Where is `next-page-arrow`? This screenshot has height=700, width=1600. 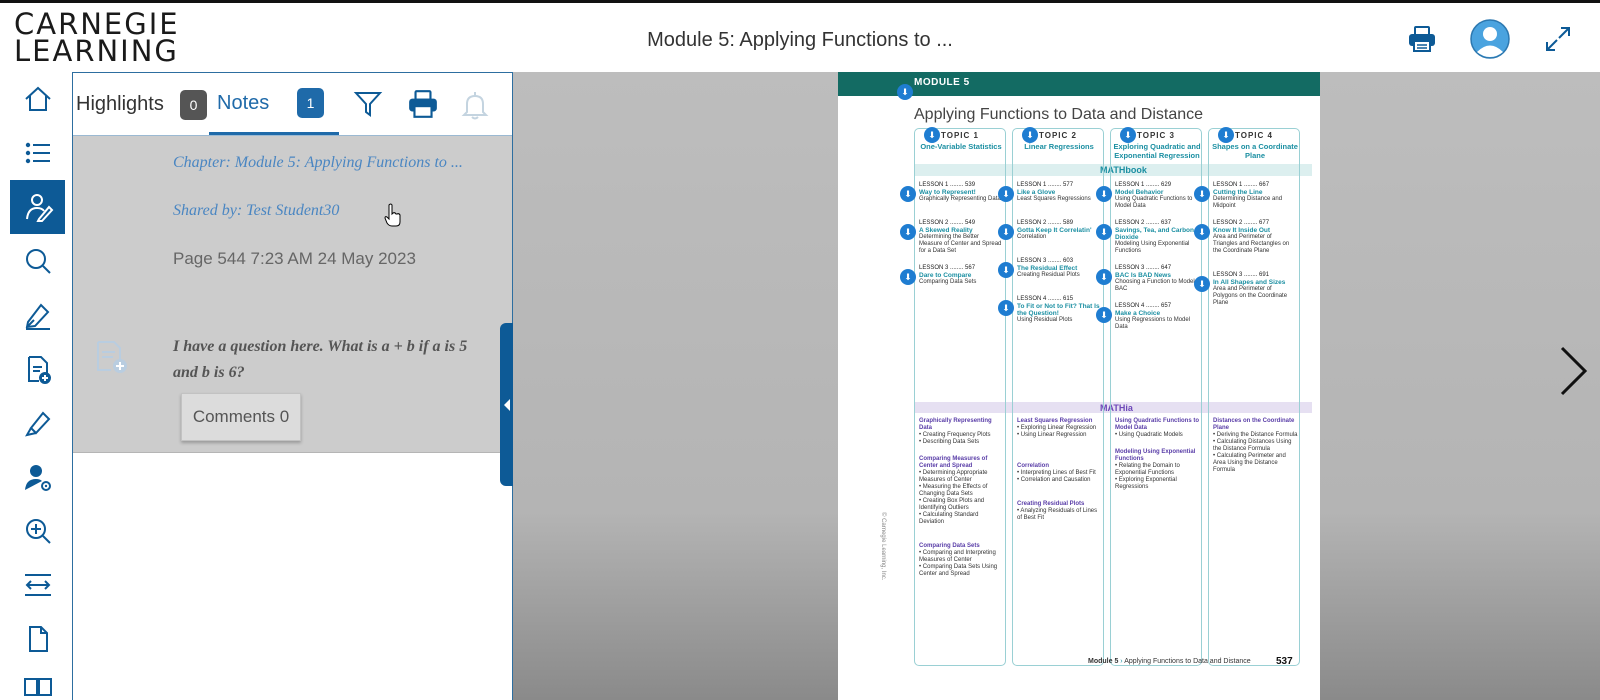
next-page-arrow is located at coordinates (1573, 373).